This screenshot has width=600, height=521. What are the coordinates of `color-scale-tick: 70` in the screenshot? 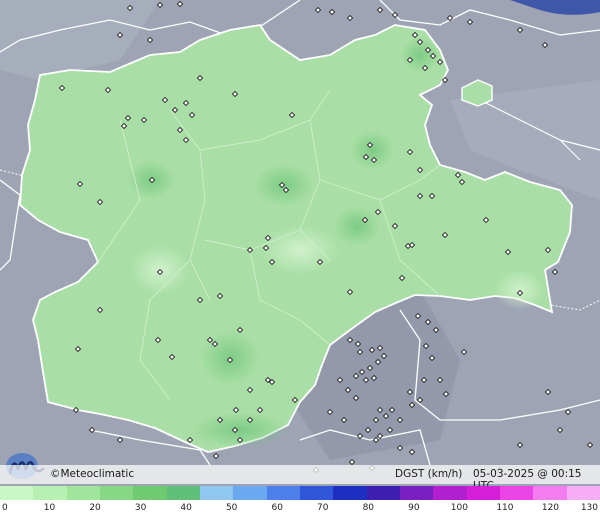 It's located at (323, 508).